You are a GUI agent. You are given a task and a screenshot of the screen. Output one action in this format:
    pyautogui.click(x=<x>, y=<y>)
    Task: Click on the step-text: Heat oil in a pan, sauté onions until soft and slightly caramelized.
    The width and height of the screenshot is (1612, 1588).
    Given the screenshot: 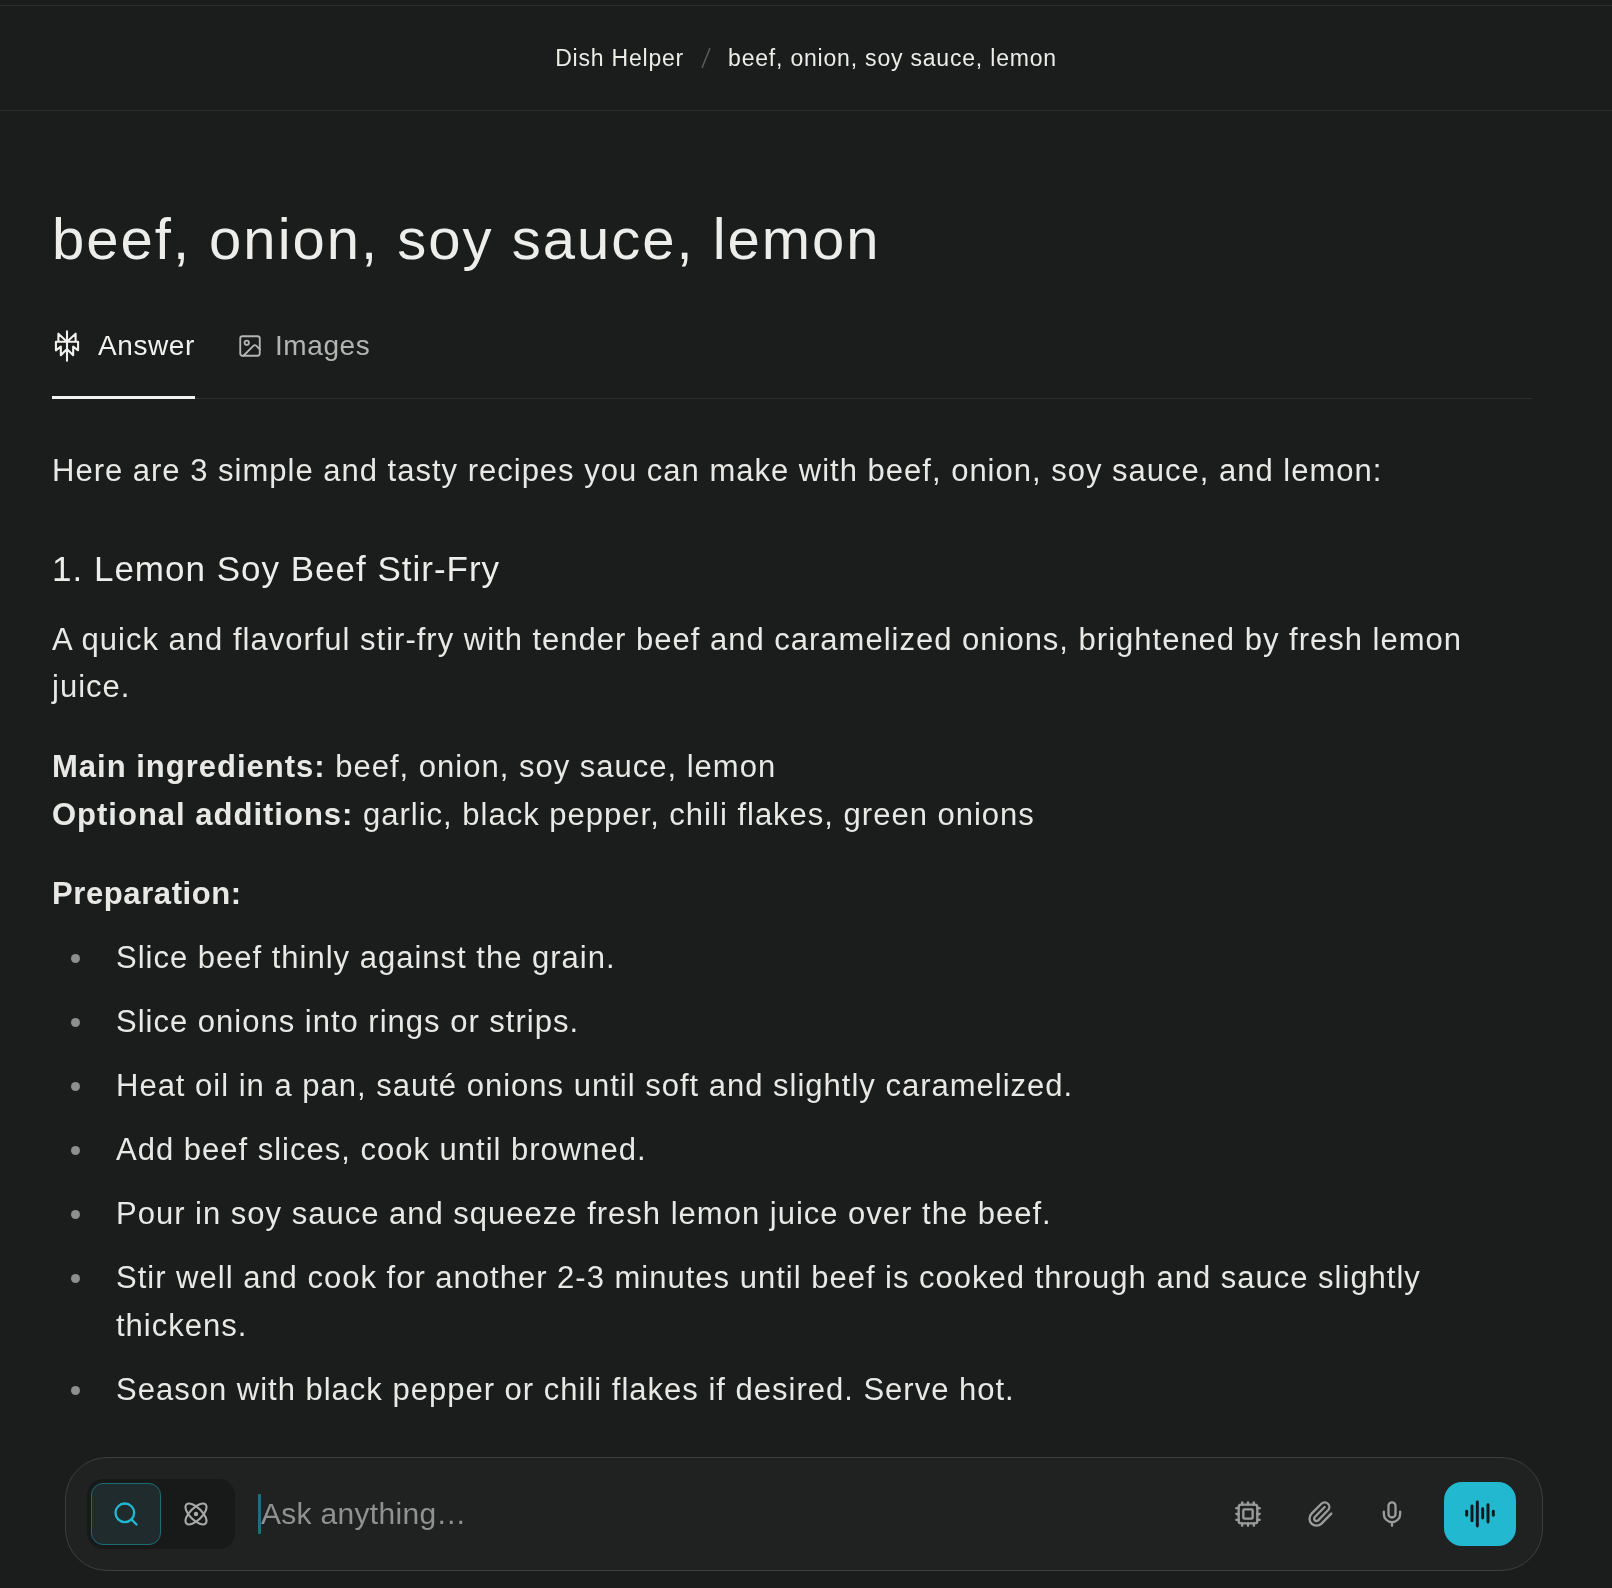 What is the action you would take?
    pyautogui.click(x=595, y=1086)
    